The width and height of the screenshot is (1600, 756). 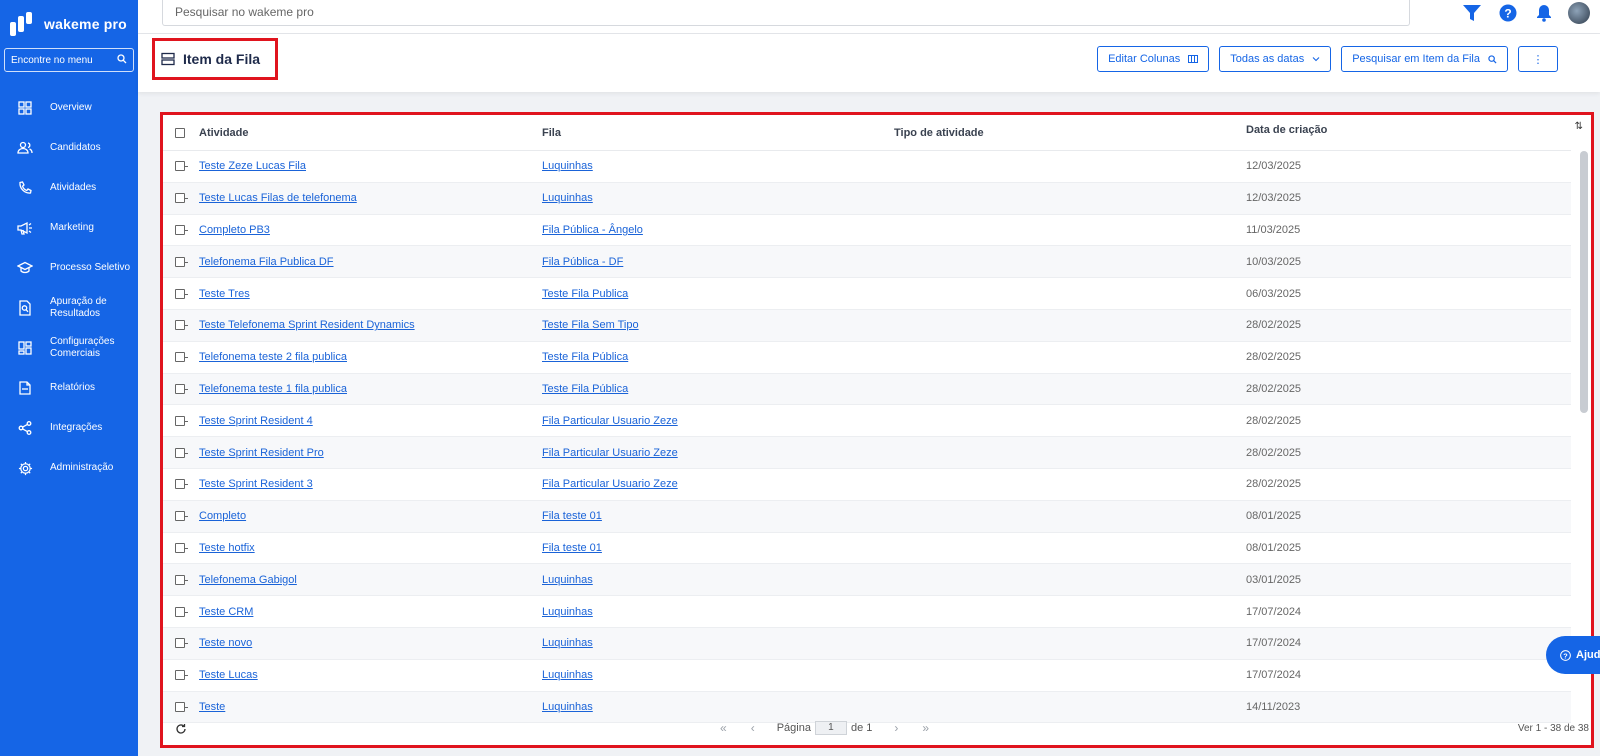 I want to click on sidebar-item-administracao: Administração, so click(x=69, y=468).